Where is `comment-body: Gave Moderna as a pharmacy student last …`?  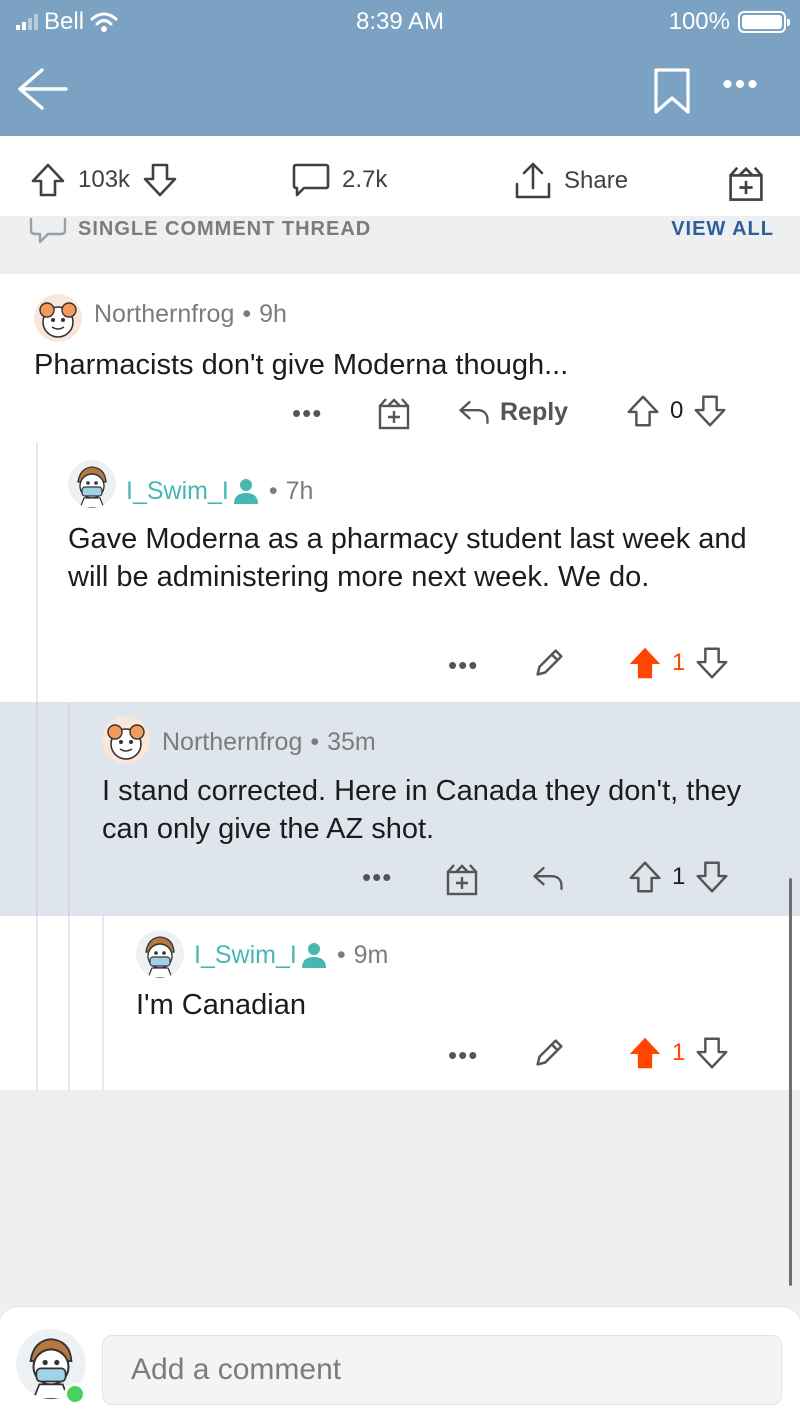 comment-body: Gave Moderna as a pharmacy student last … is located at coordinates (407, 558).